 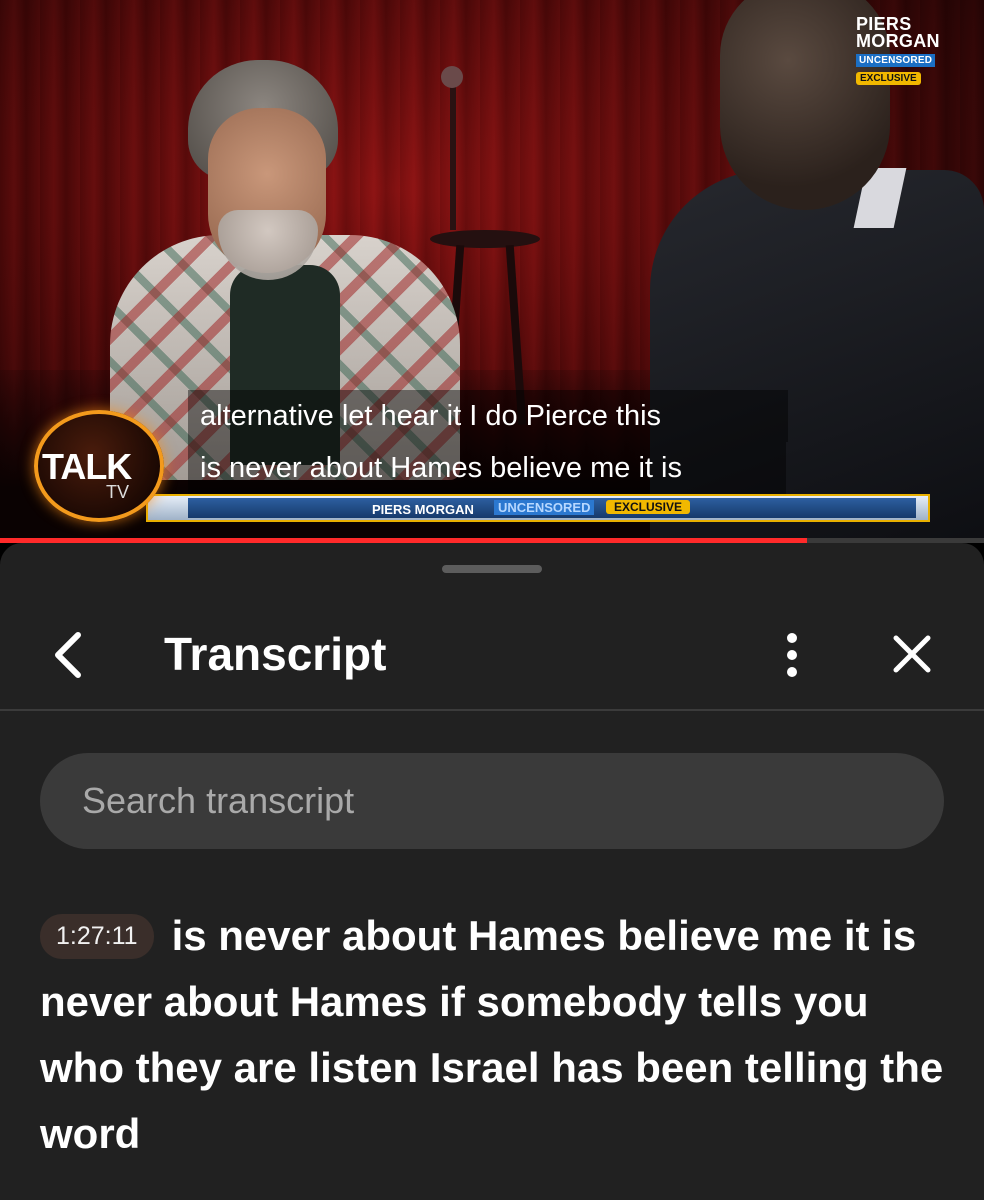 I want to click on search-placeholder: Search transcript, so click(x=218, y=800).